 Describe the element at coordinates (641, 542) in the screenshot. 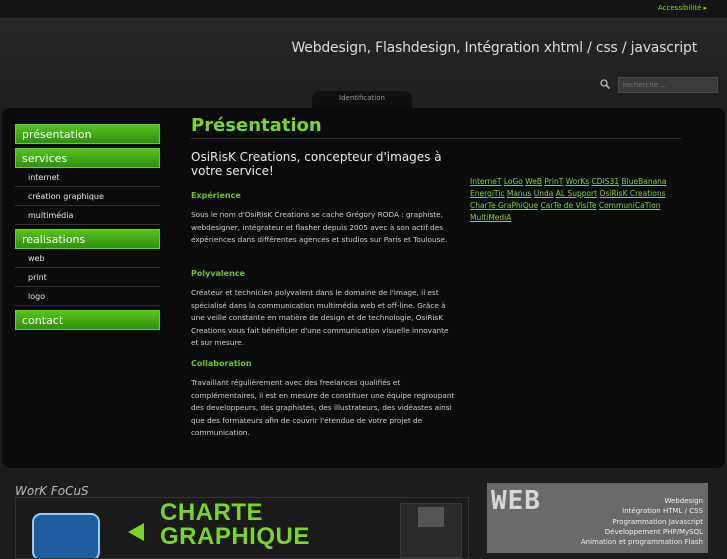

I see `skill-item: Animation et programmation Flash` at that location.